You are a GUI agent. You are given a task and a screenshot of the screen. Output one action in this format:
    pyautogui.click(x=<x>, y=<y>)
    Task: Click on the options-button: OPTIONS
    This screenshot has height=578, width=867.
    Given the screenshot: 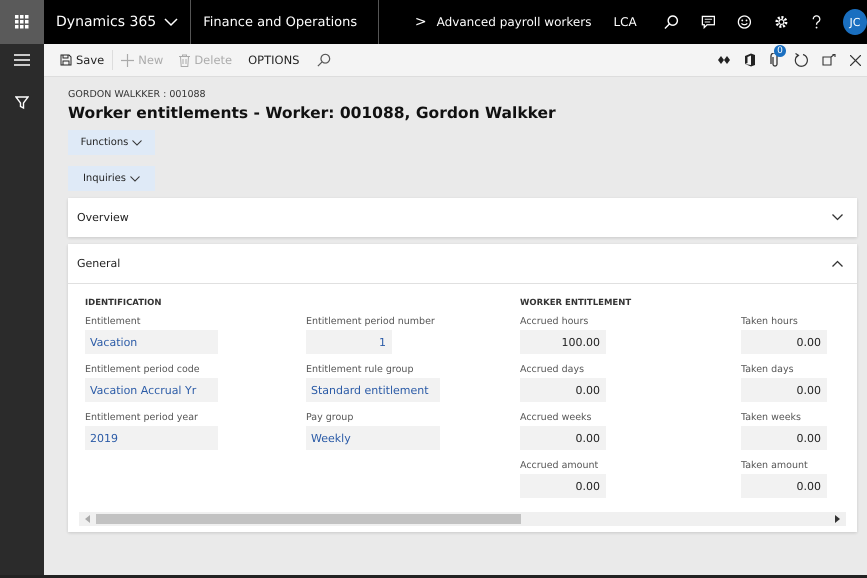 What is the action you would take?
    pyautogui.click(x=274, y=60)
    